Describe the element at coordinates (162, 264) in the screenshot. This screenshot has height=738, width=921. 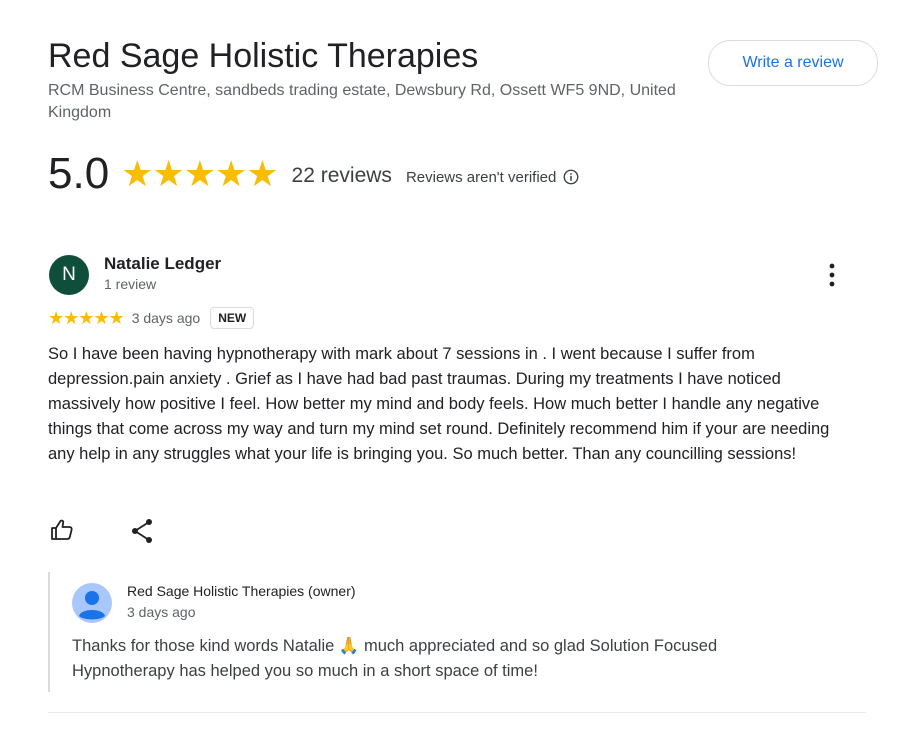
I see `reviewer-name: Natalie Ledger` at that location.